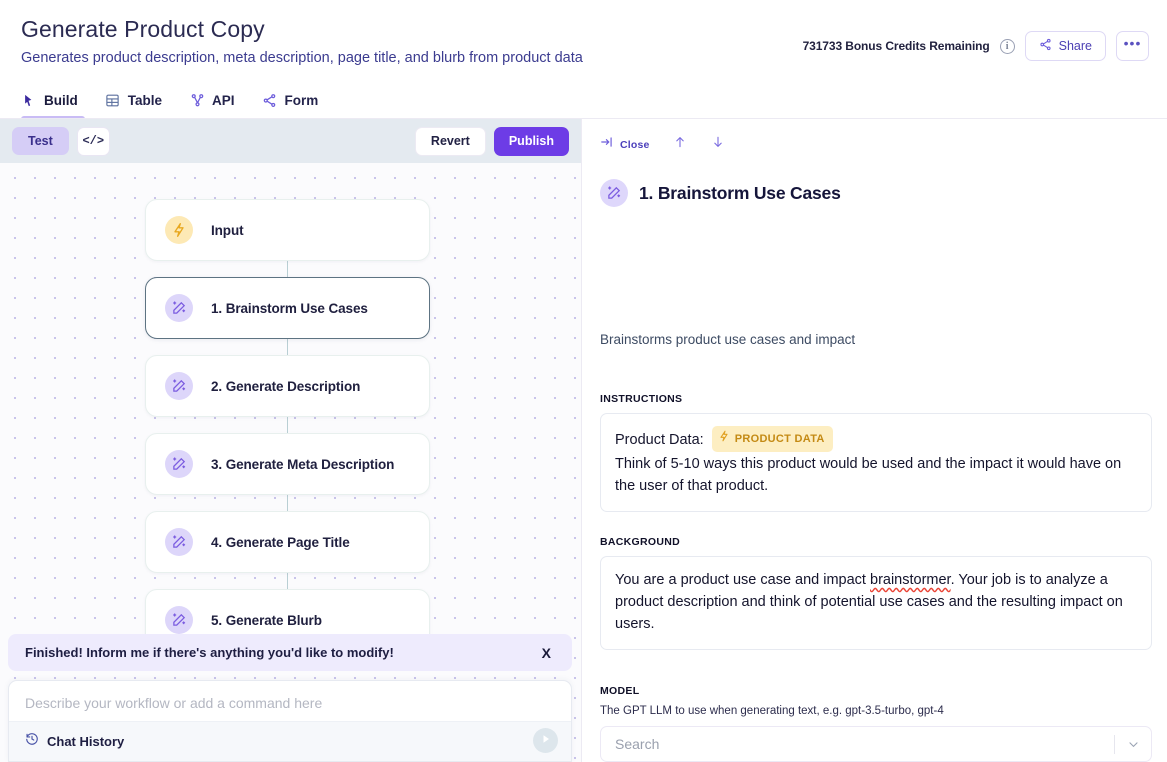 The height and width of the screenshot is (762, 1167). Describe the element at coordinates (266, 620) in the screenshot. I see `node-label: 5. Generate Blurb` at that location.